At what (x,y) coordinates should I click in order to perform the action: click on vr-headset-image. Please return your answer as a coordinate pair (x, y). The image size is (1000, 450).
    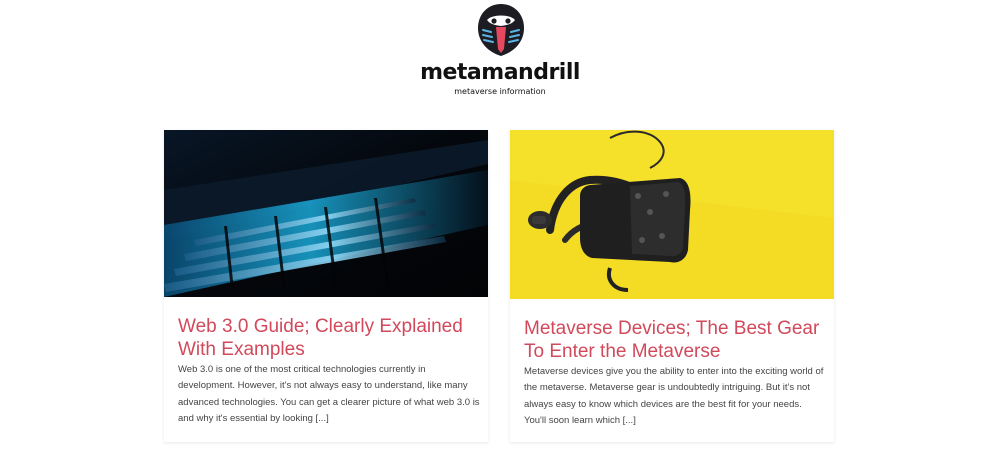
    Looking at the image, I should click on (672, 214).